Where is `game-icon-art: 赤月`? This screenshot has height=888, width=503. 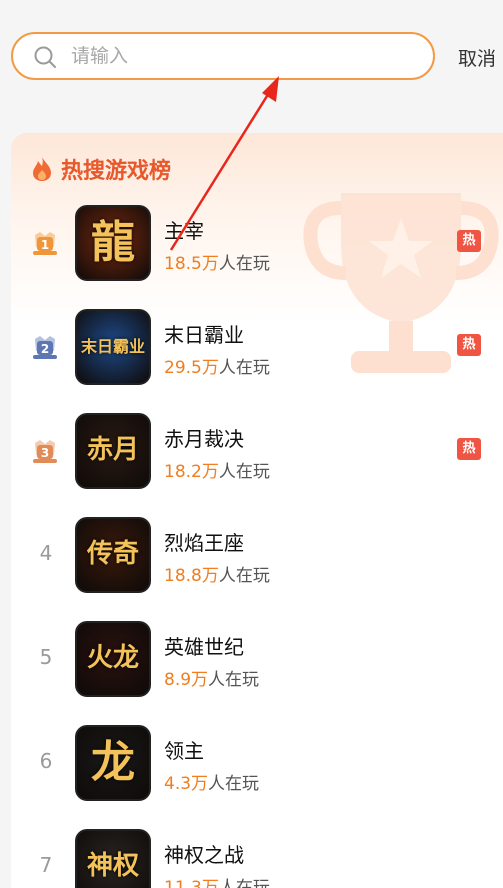
game-icon-art: 赤月 is located at coordinates (112, 450).